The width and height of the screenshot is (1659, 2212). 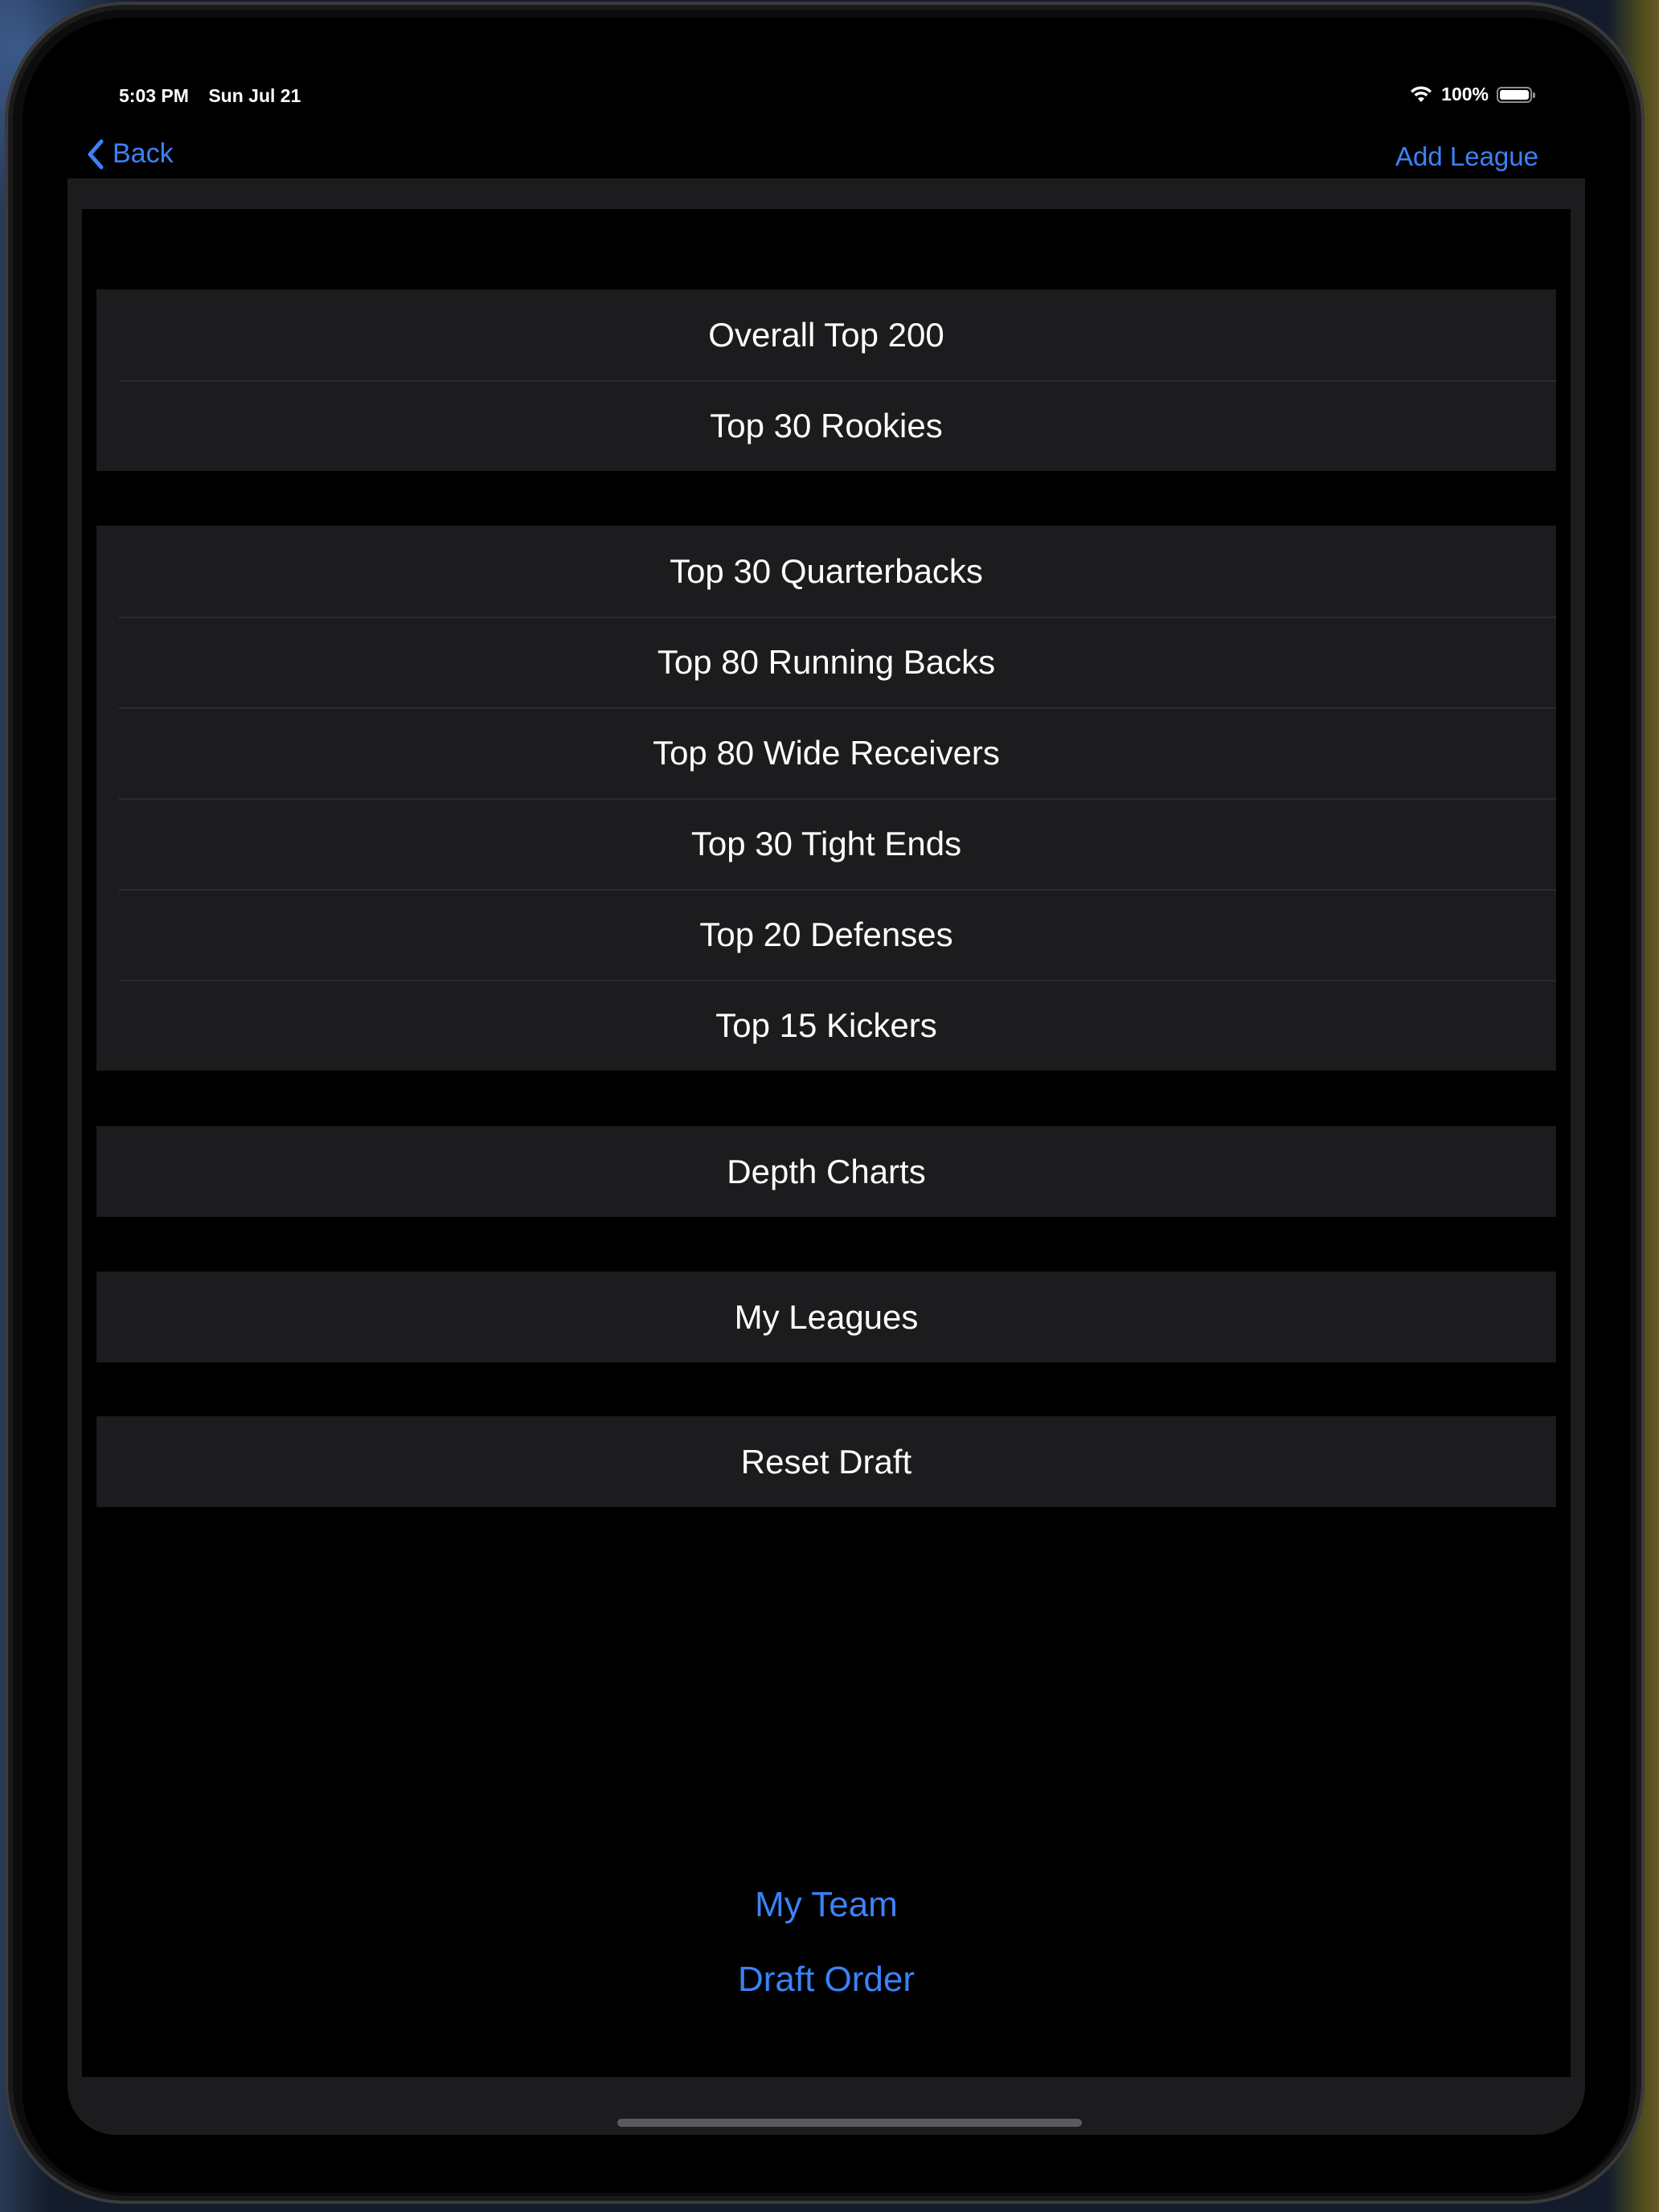 What do you see at coordinates (826, 425) in the screenshot?
I see `menu-item-top-30-rookies: Top 30 Rookies` at bounding box center [826, 425].